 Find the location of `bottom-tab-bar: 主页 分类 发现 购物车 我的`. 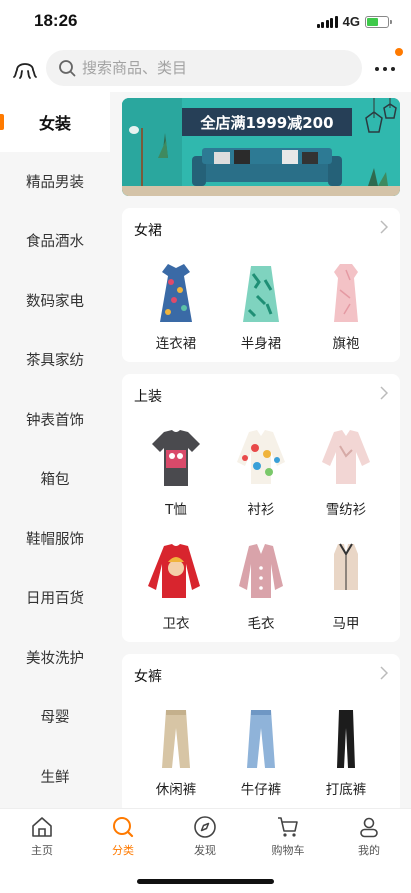

bottom-tab-bar: 主页 分类 发现 购物车 我的 is located at coordinates (205, 850).